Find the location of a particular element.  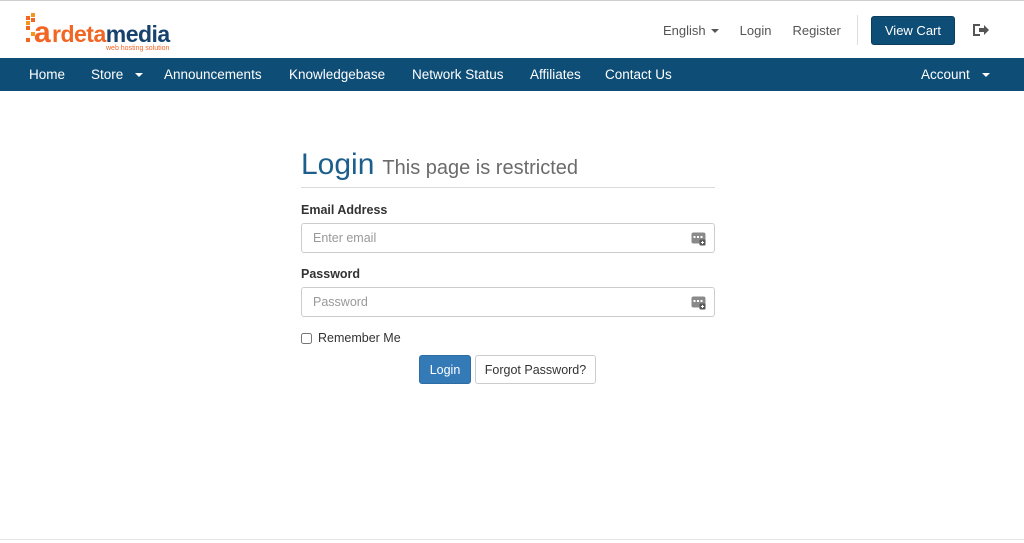

top-links: English Login Register View Cart is located at coordinates (843, 30).